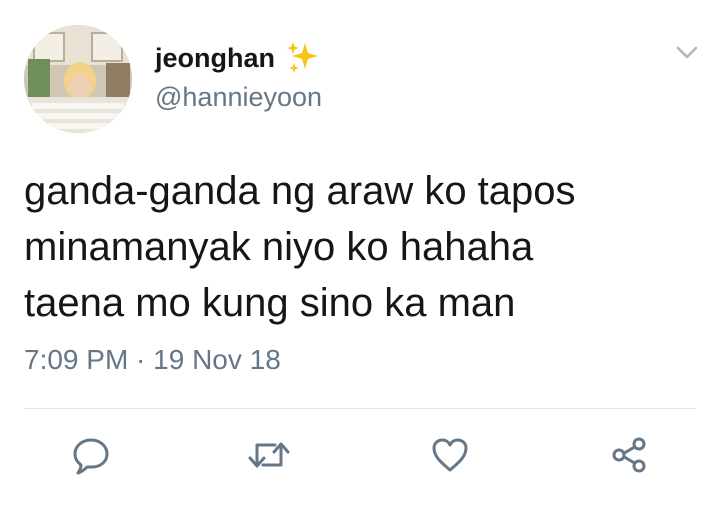 The width and height of the screenshot is (720, 508). What do you see at coordinates (302, 58) in the screenshot?
I see `sparkles-icon` at bounding box center [302, 58].